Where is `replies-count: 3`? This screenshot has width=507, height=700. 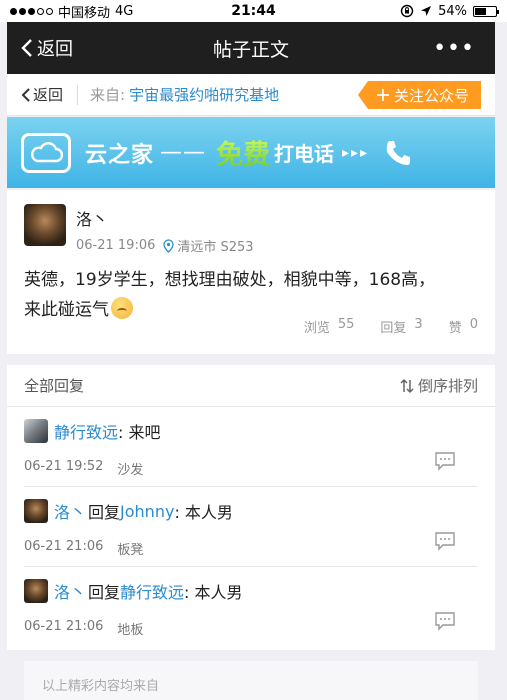
replies-count: 3 is located at coordinates (418, 324).